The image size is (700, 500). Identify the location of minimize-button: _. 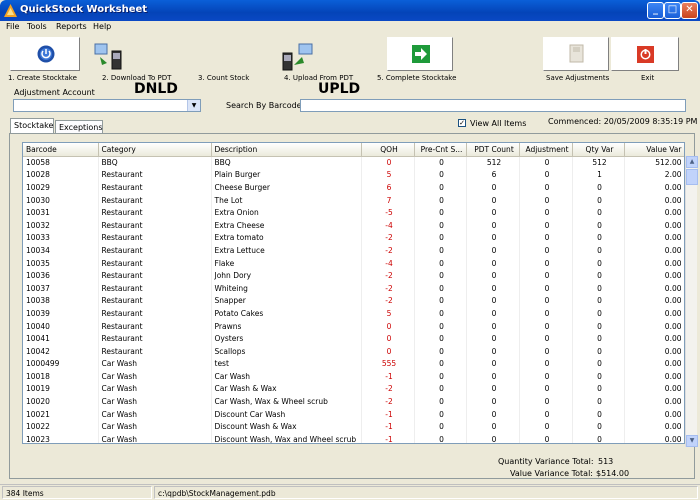
(655, 10).